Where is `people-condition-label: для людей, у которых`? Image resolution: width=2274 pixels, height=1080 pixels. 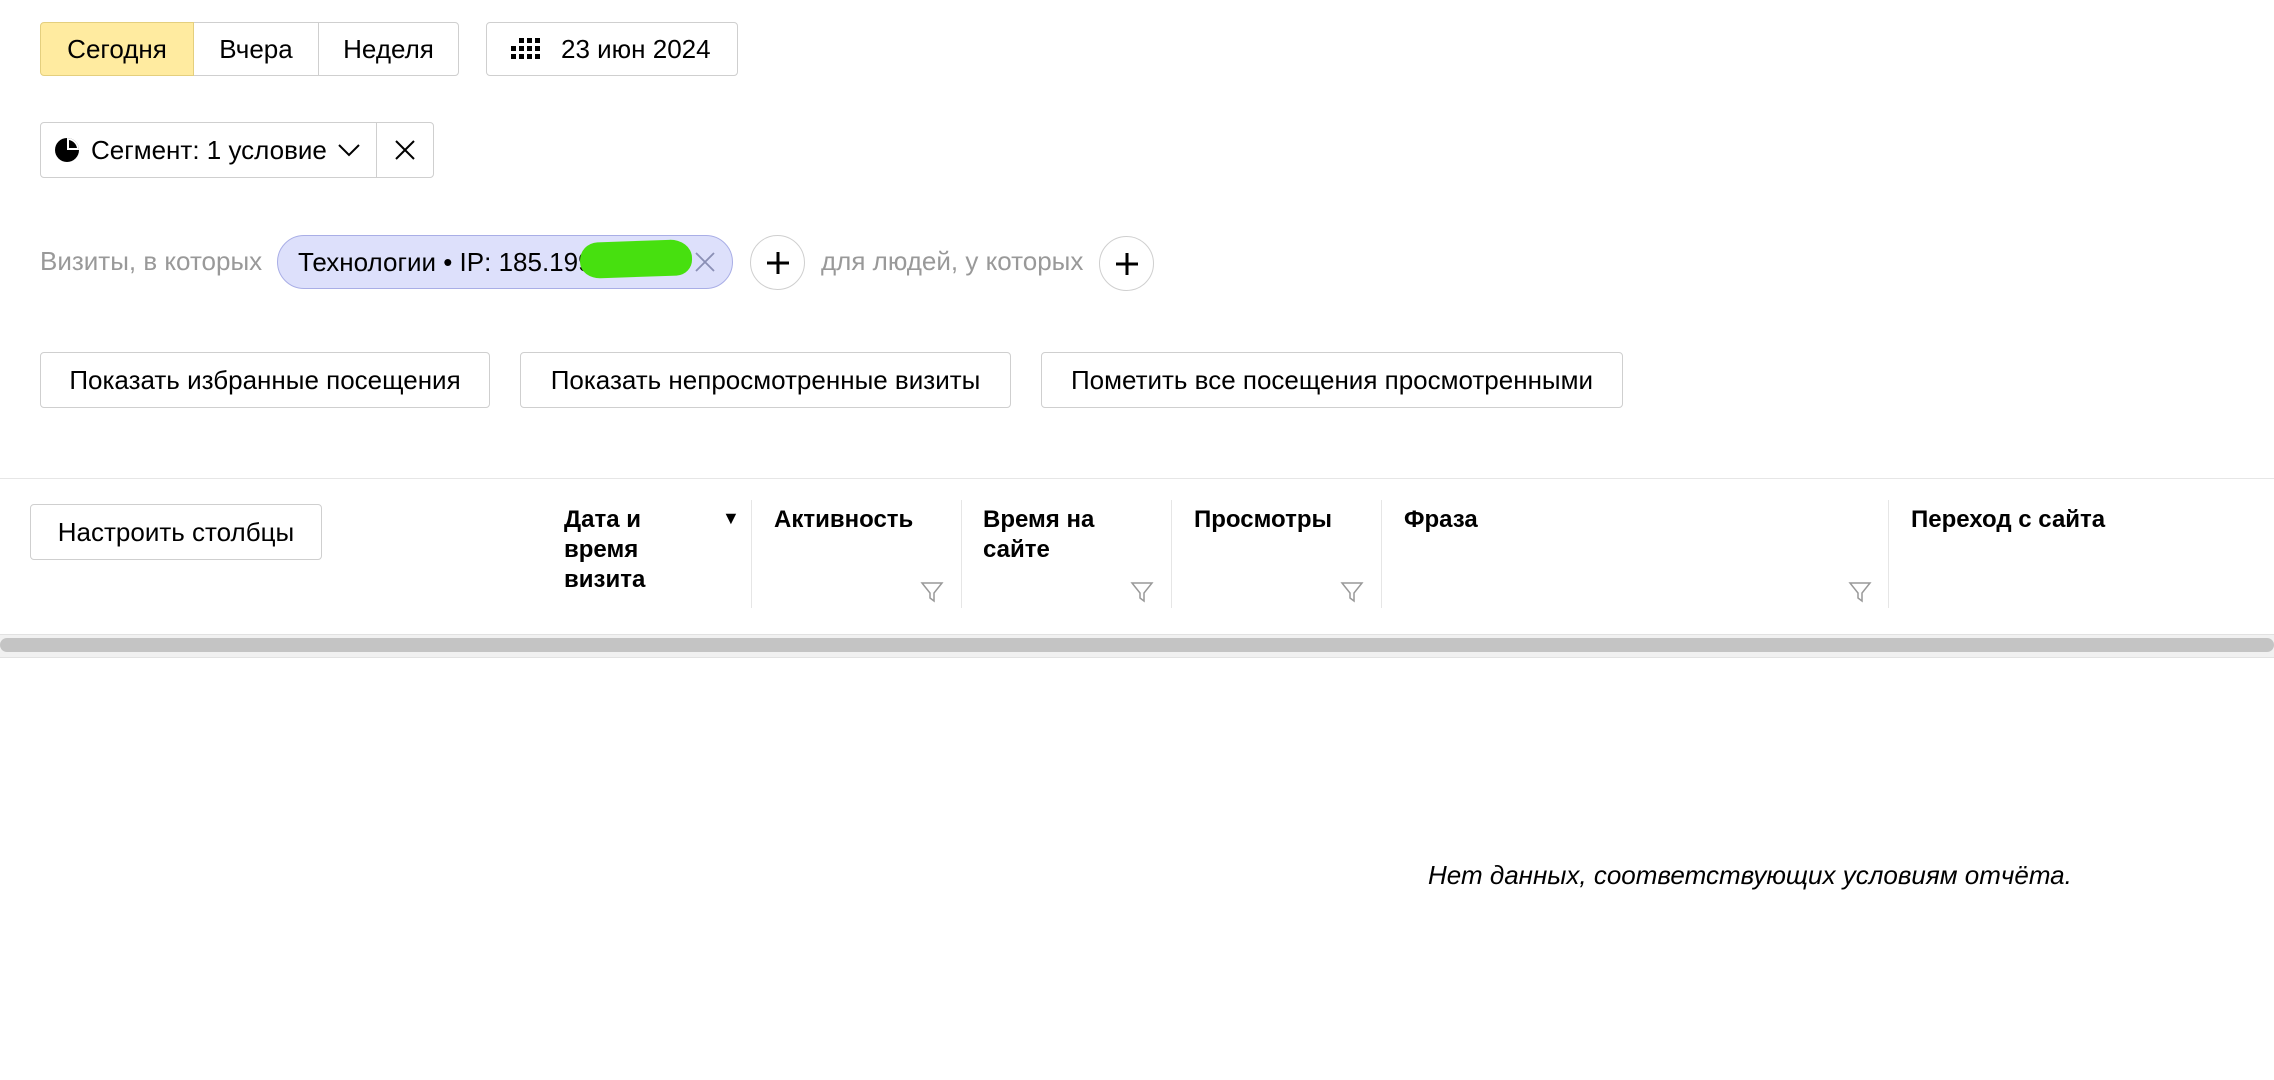 people-condition-label: для людей, у которых is located at coordinates (952, 261).